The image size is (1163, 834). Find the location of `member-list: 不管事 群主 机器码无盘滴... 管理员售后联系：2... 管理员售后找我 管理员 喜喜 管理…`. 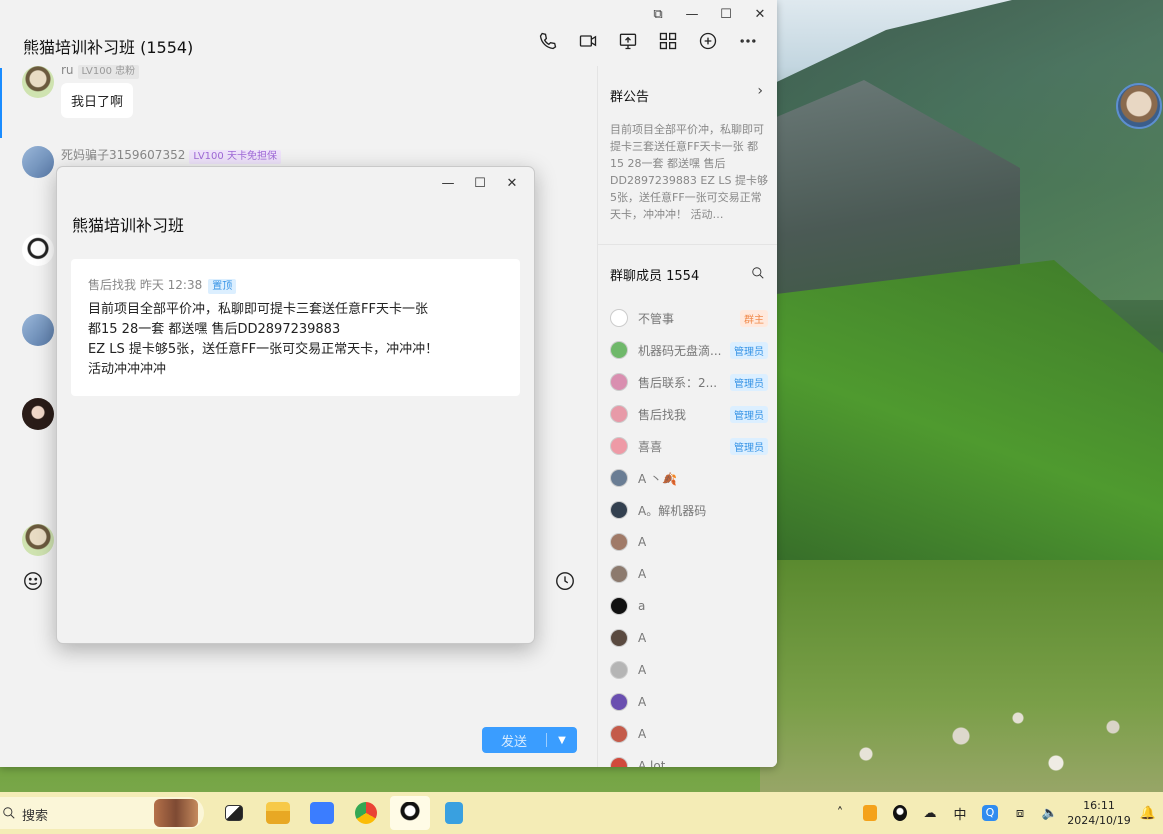

member-list: 不管事 群主 机器码无盘滴... 管理员售后联系：2... 管理员售后找我 管理员 喜喜 管理… is located at coordinates (690, 534).